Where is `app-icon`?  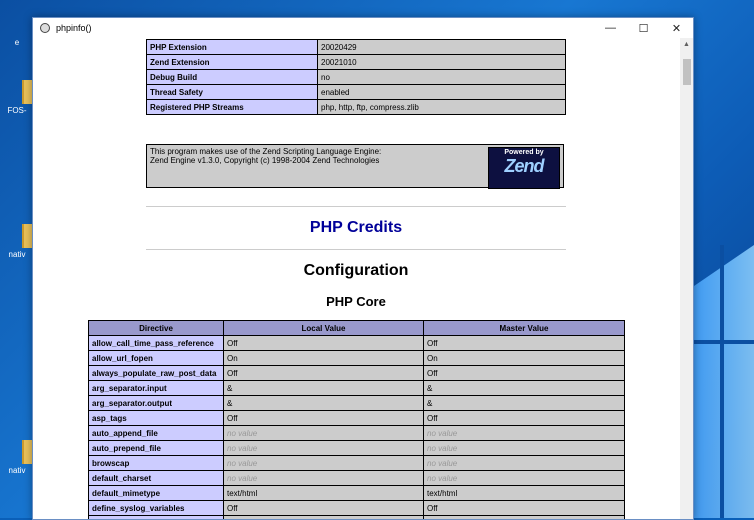 app-icon is located at coordinates (45, 28).